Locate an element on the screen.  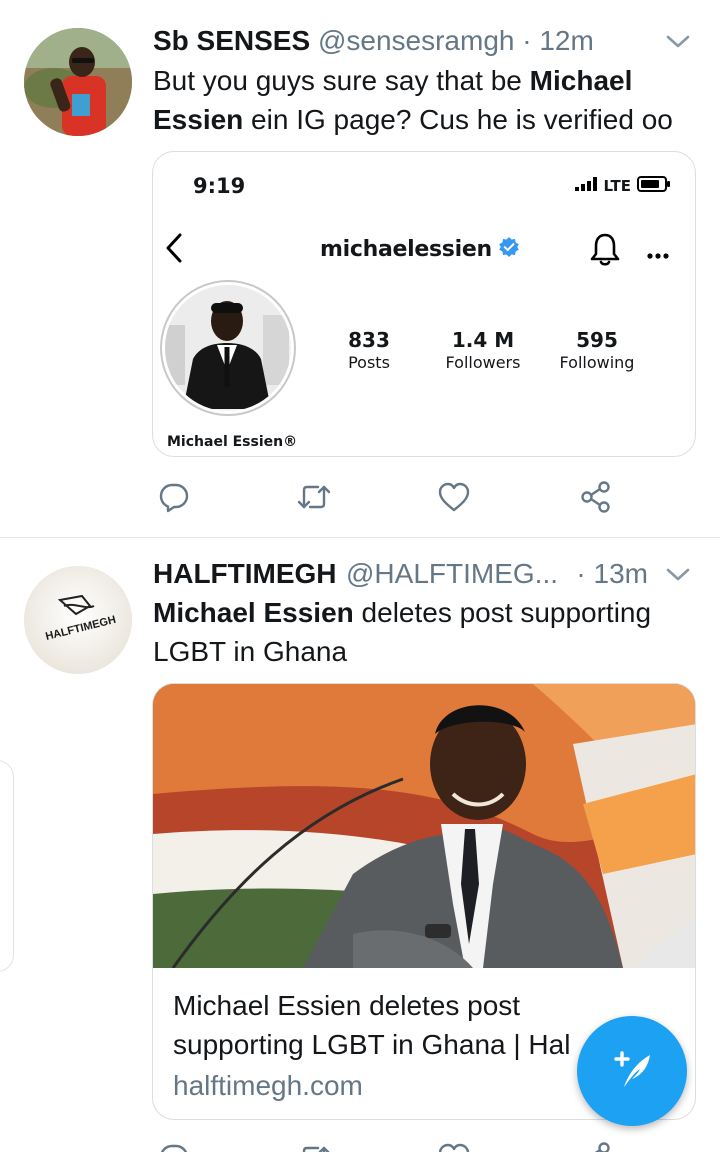
tweet-text-part: But you guys sure say that be is located at coordinates (341, 80).